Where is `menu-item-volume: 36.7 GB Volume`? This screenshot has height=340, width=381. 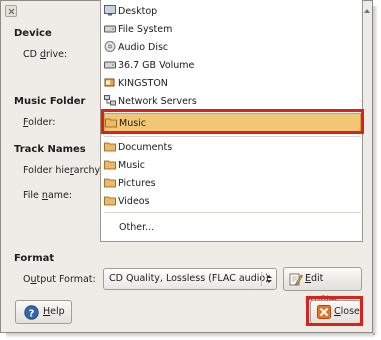
menu-item-volume: 36.7 GB Volume is located at coordinates (149, 65).